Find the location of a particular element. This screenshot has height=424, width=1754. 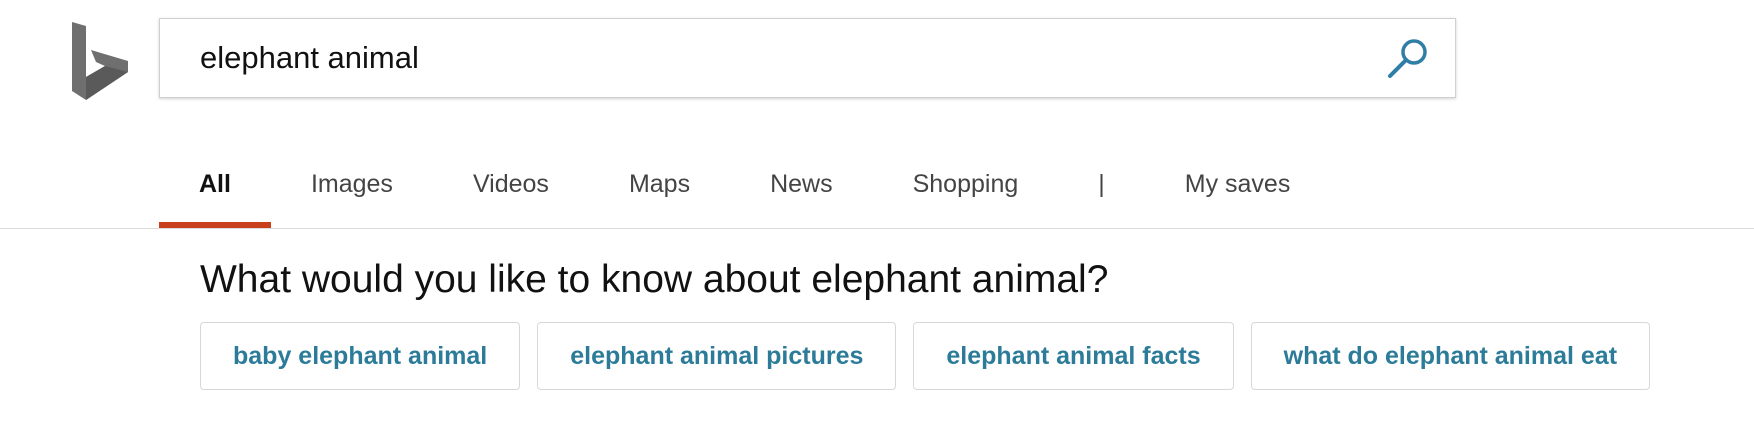

search-box is located at coordinates (807, 58).